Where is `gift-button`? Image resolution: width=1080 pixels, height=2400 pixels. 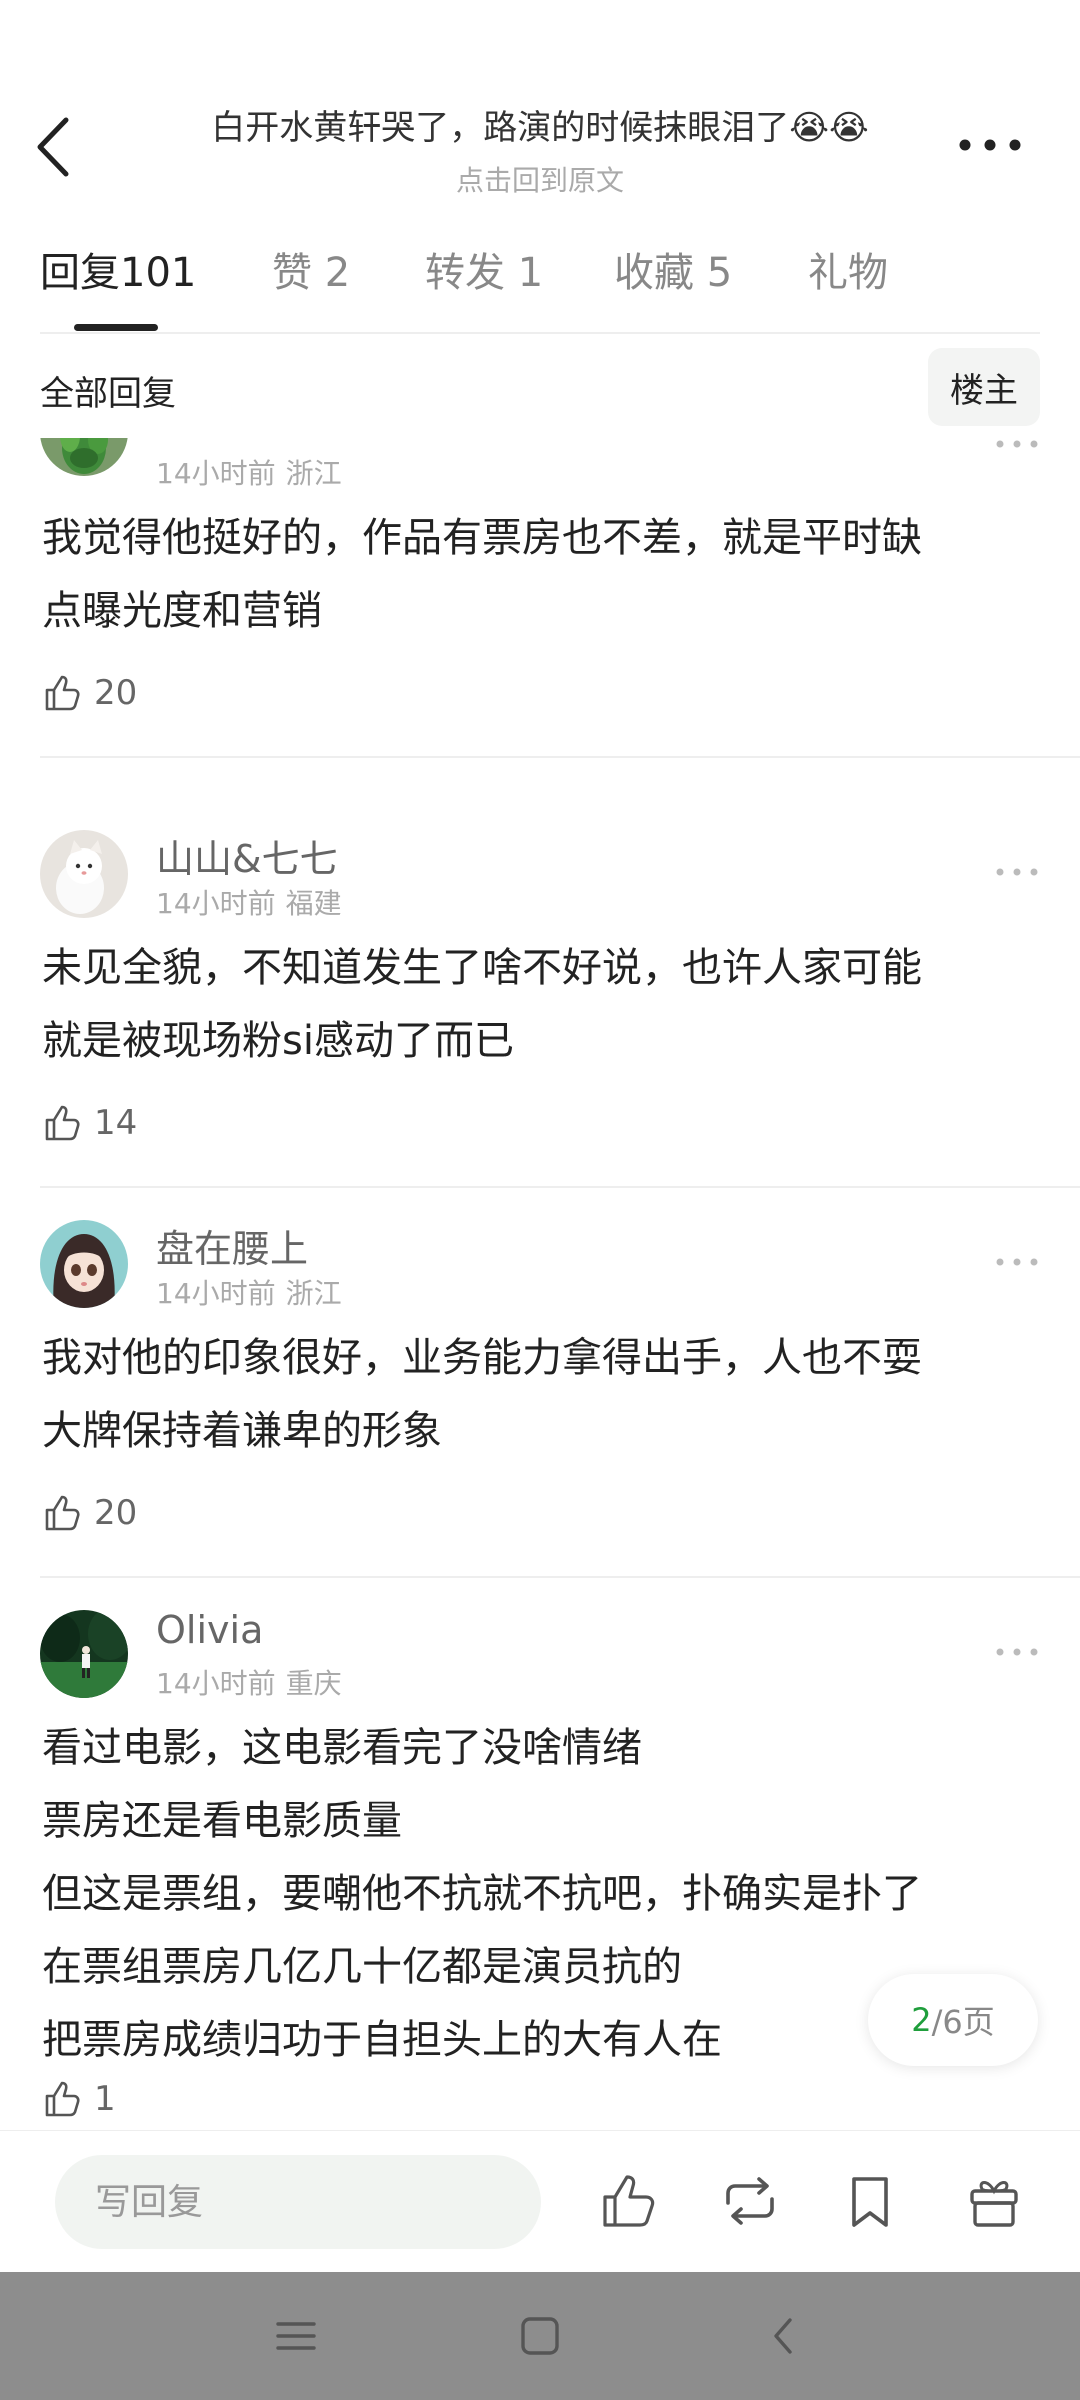 gift-button is located at coordinates (994, 2201).